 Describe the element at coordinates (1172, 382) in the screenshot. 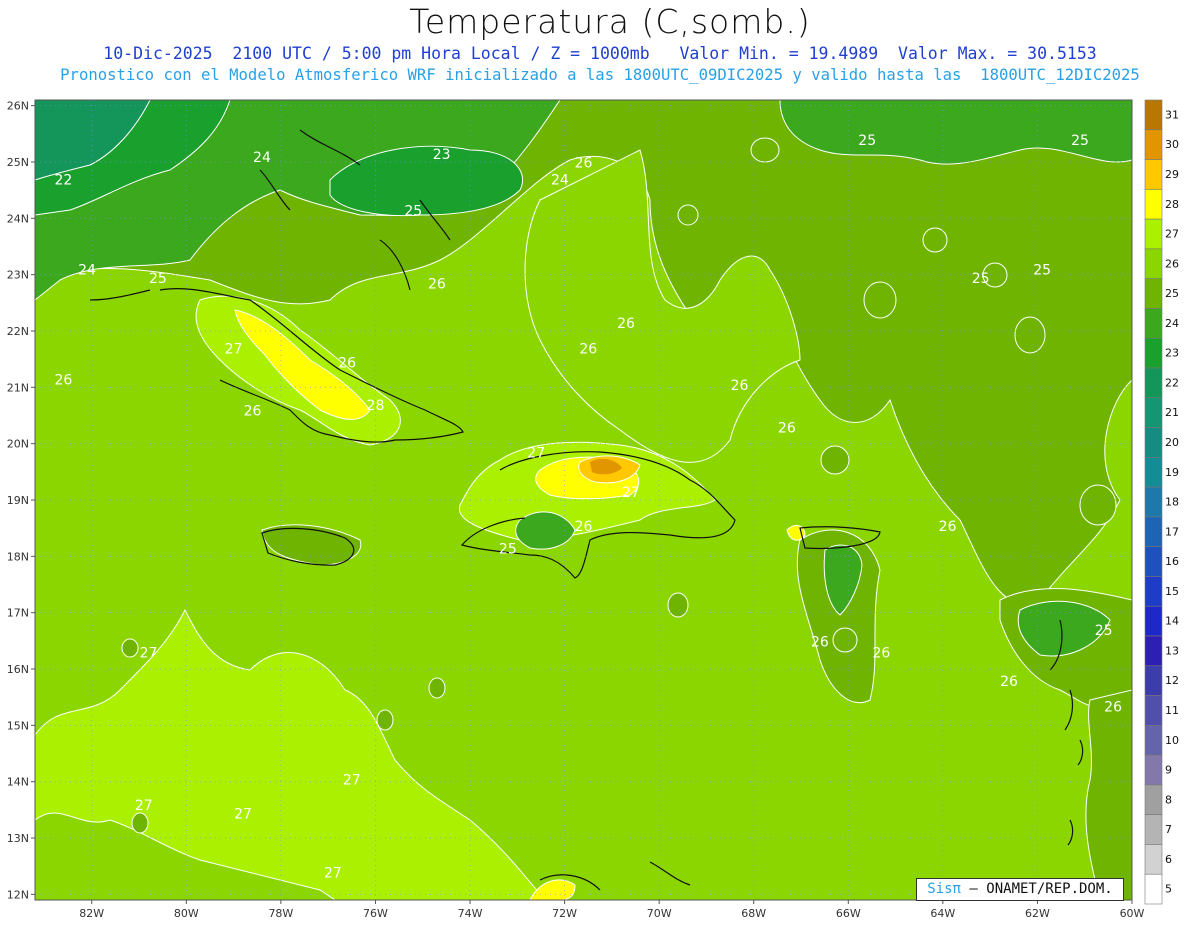

I see `legend-label: 22` at that location.